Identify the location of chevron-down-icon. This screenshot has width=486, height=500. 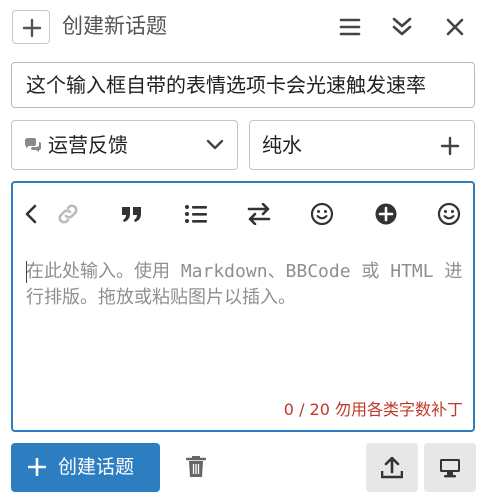
(215, 144).